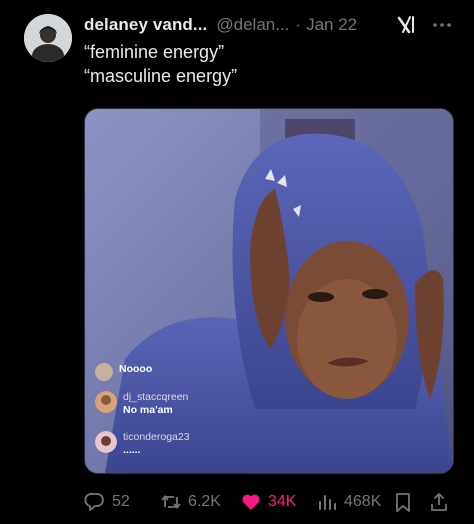 The height and width of the screenshot is (524, 474). I want to click on view-count: 468K, so click(363, 501).